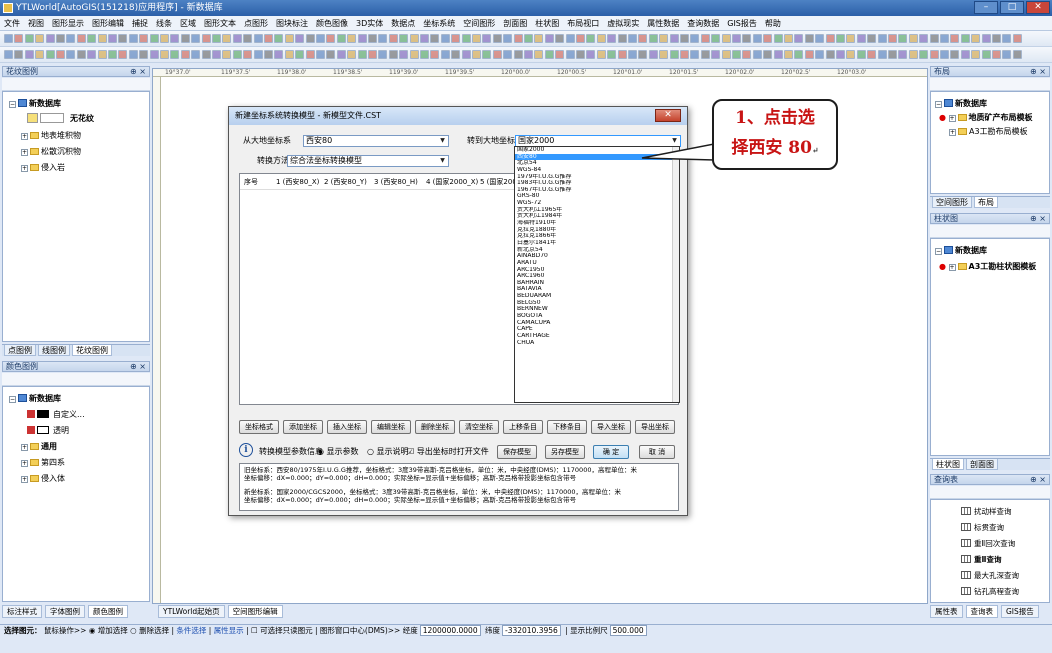 The image size is (1052, 653). What do you see at coordinates (1038, 7) in the screenshot?
I see `close-button: ✕` at bounding box center [1038, 7].